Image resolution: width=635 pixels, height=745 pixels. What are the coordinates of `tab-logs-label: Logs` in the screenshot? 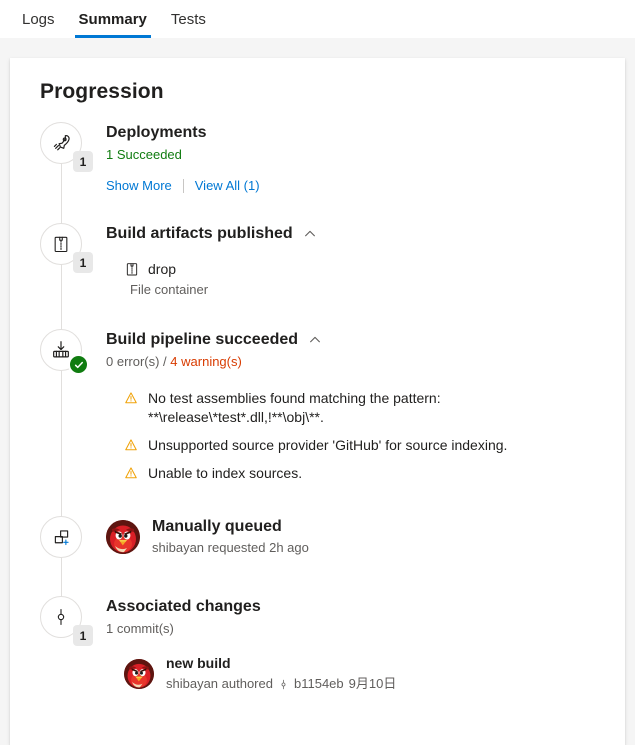 It's located at (38, 19).